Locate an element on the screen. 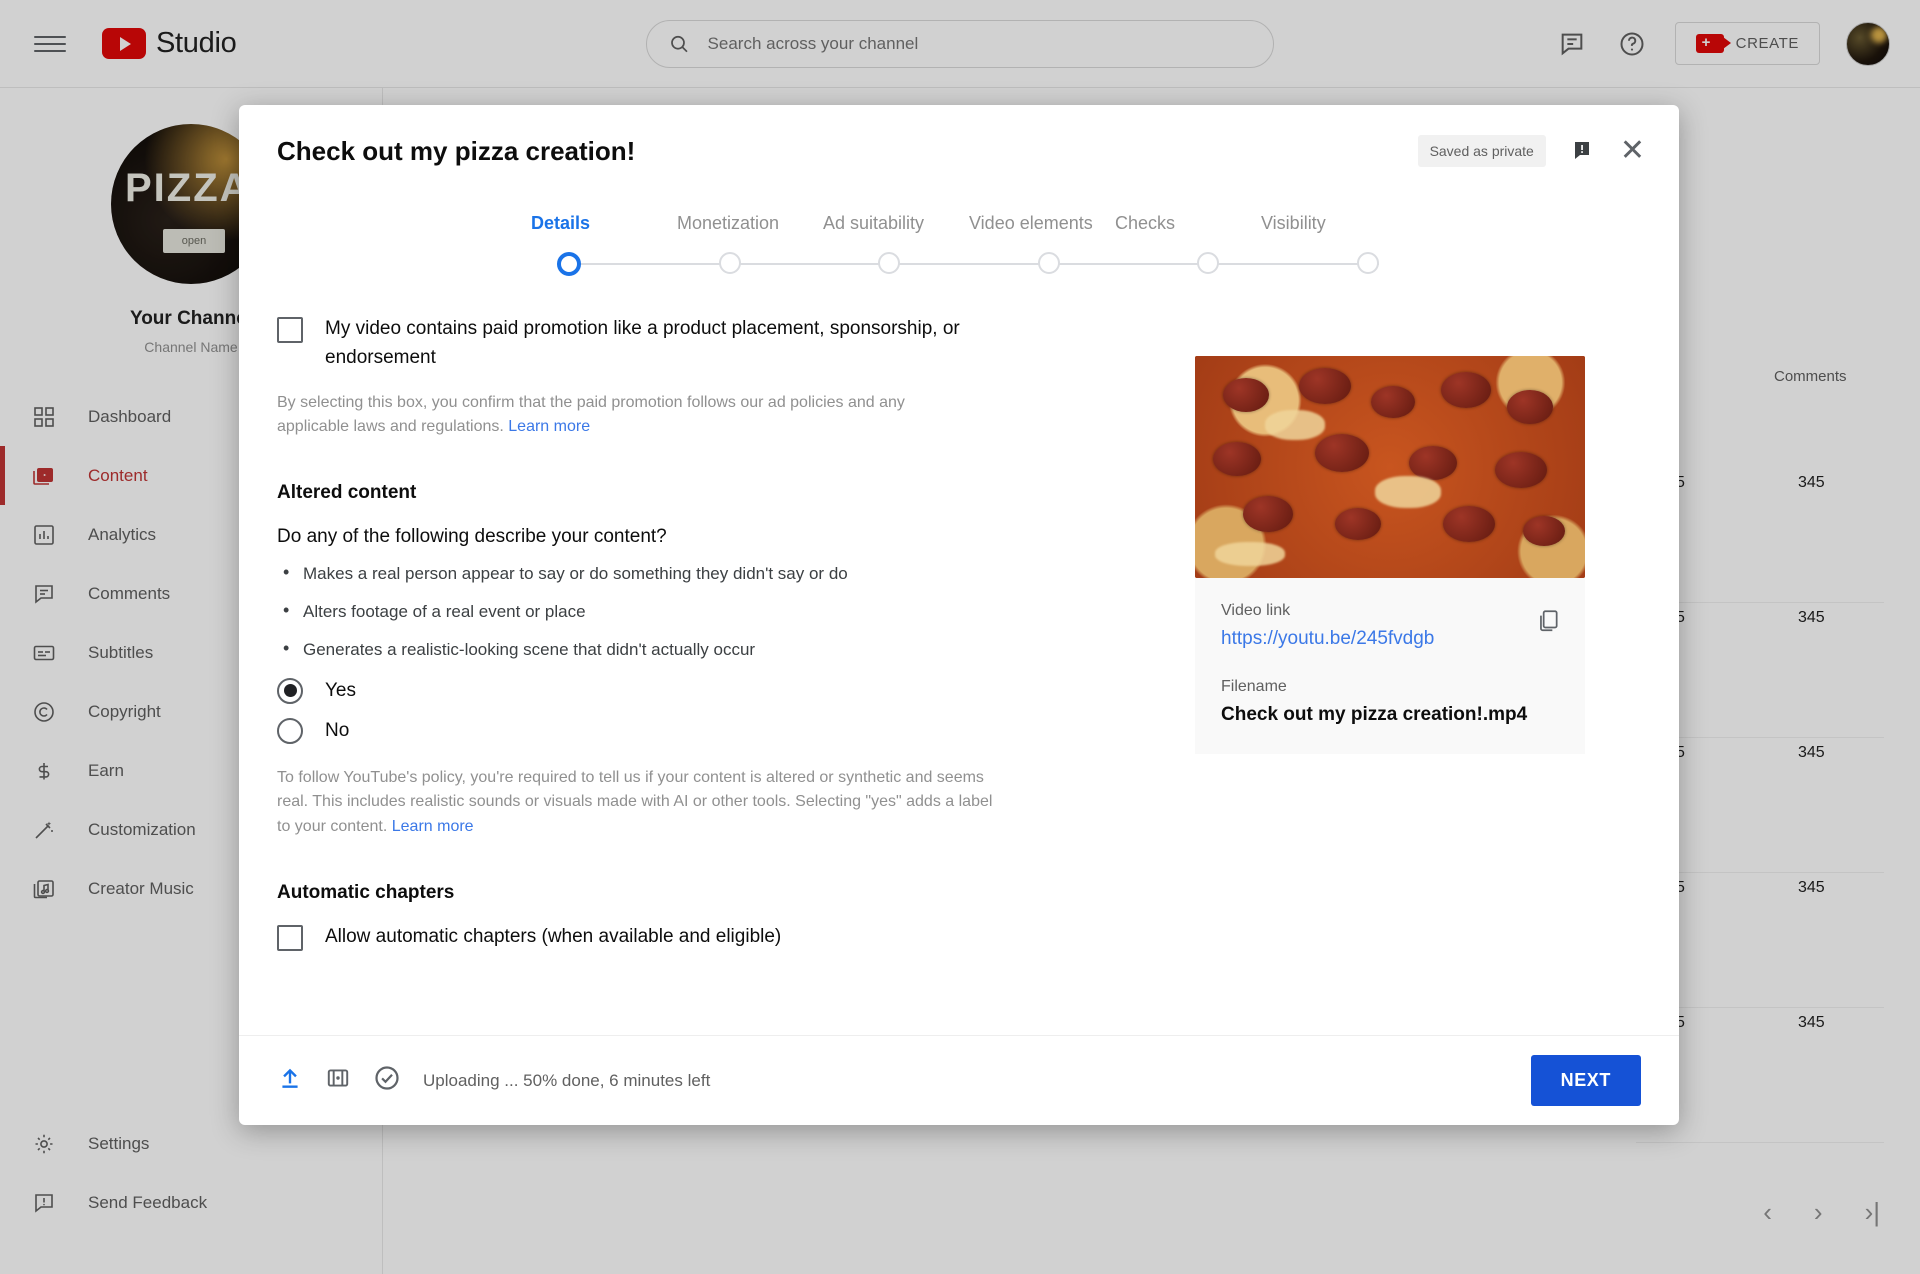 Image resolution: width=1920 pixels, height=1274 pixels. filename-label: Filename is located at coordinates (1254, 686).